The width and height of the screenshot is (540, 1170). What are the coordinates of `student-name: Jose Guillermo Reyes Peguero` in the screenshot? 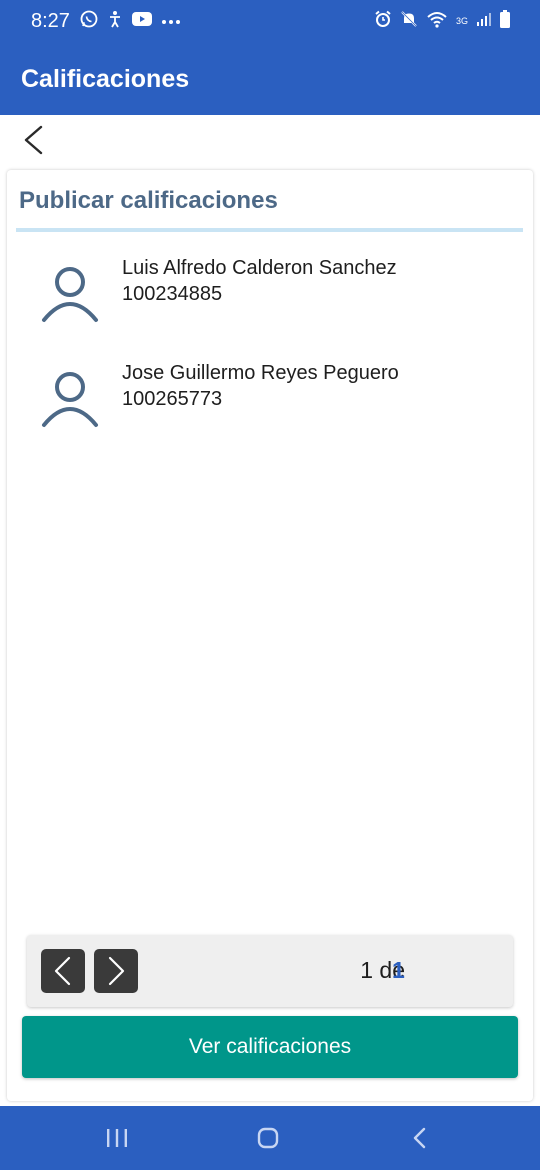 It's located at (260, 373).